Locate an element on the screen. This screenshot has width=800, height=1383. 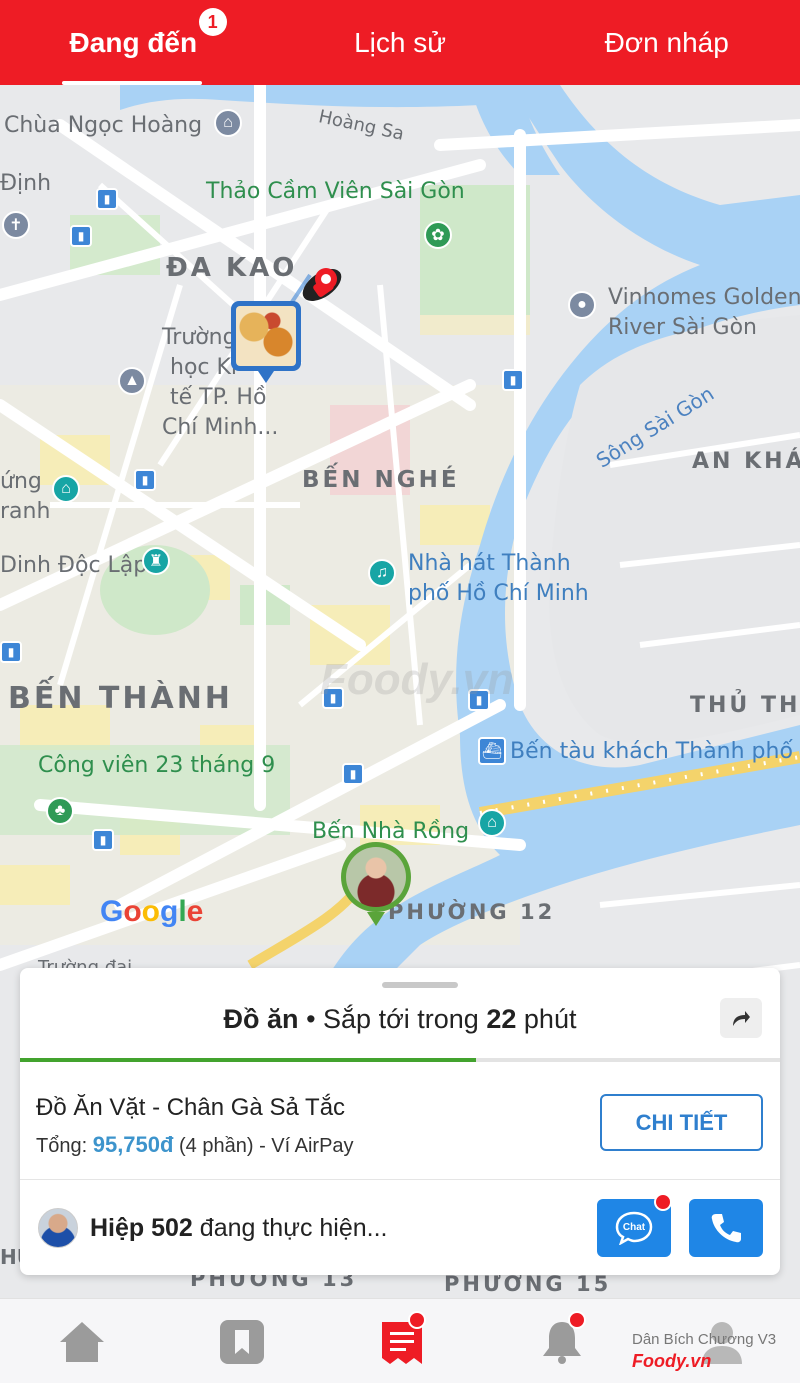
share-arrow-icon is located at coordinates (741, 1018).